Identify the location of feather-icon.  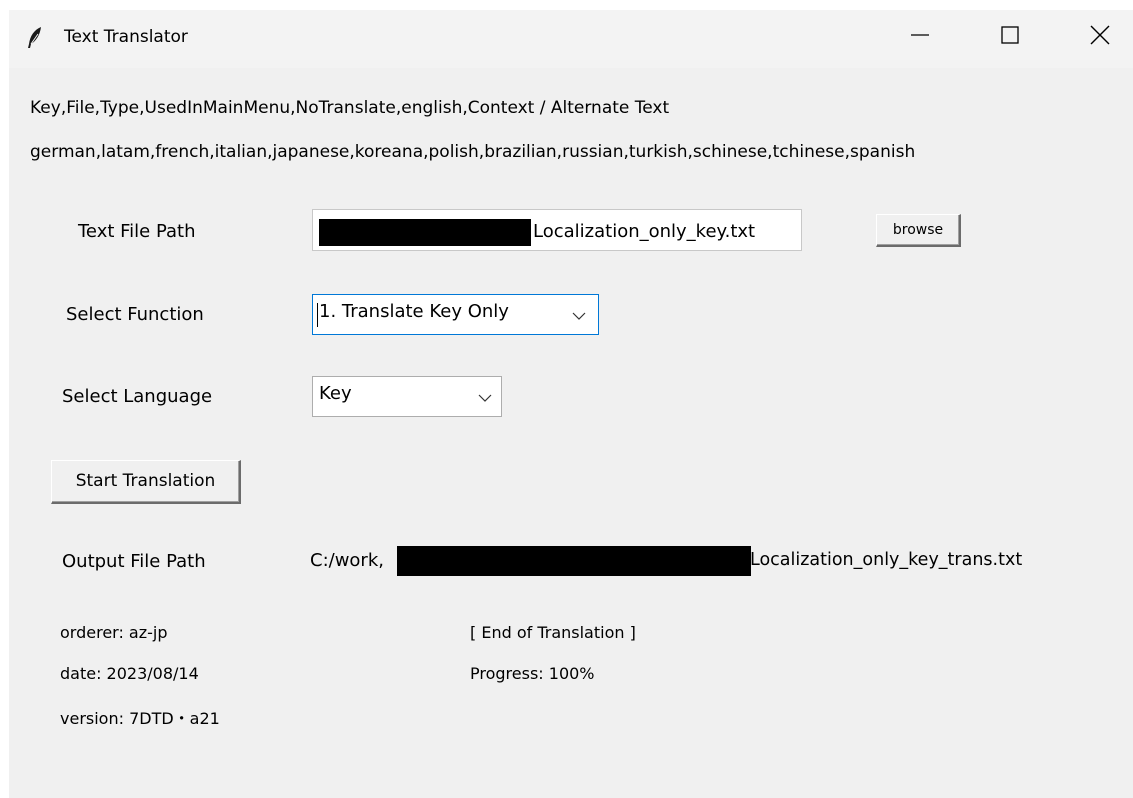
(35, 38).